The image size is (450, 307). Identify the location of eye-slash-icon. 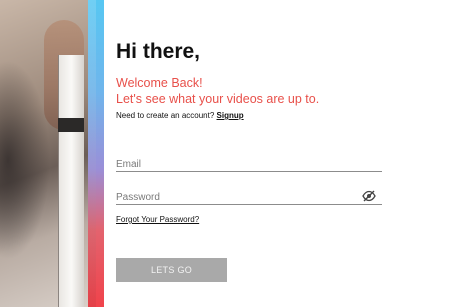
(369, 195).